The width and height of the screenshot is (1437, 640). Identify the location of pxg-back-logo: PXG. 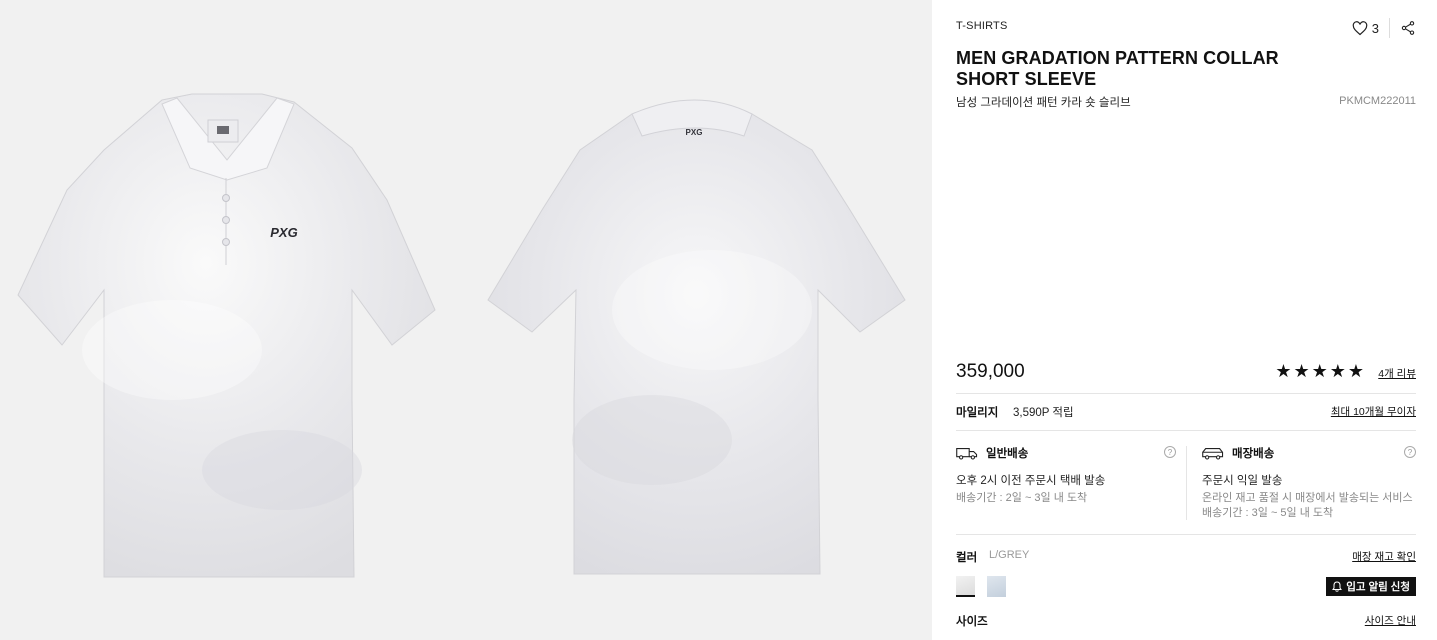
(694, 132).